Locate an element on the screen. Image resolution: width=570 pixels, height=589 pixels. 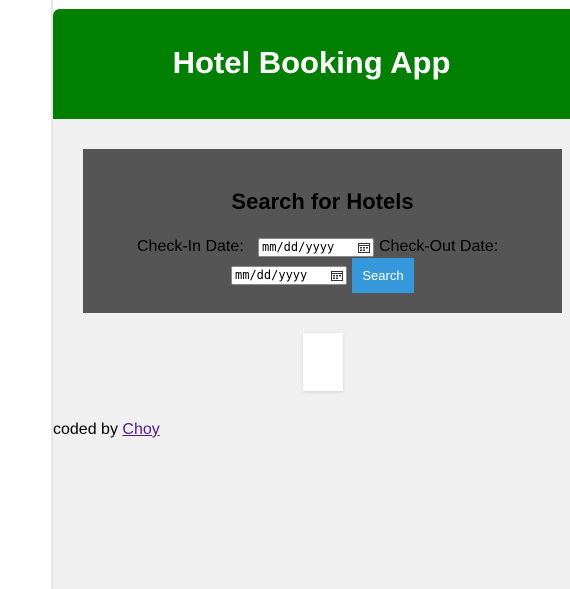
footer-prefix: coded by is located at coordinates (85, 429).